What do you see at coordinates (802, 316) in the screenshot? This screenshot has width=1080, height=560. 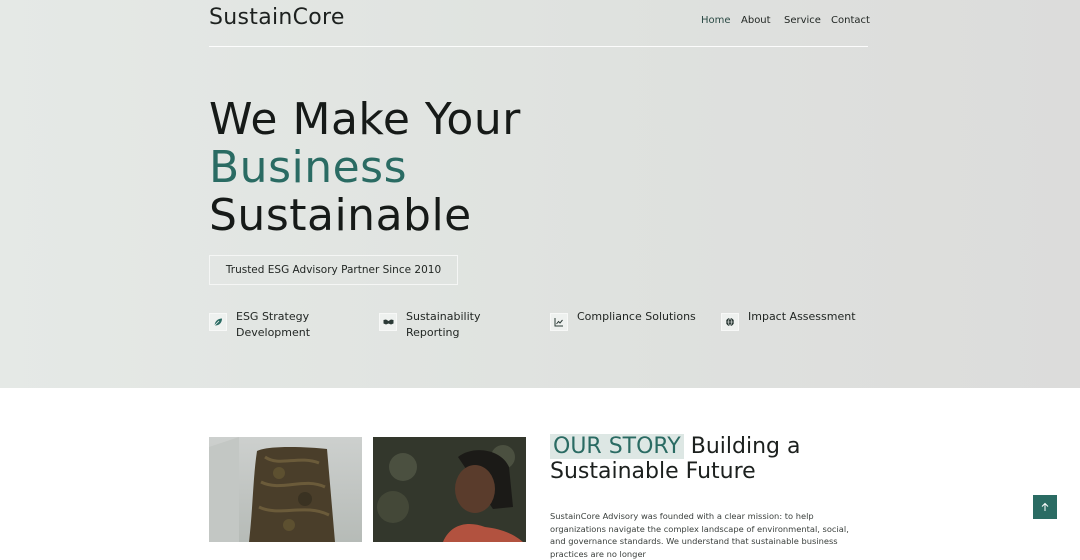 I see `service-label: Impact Assessment` at bounding box center [802, 316].